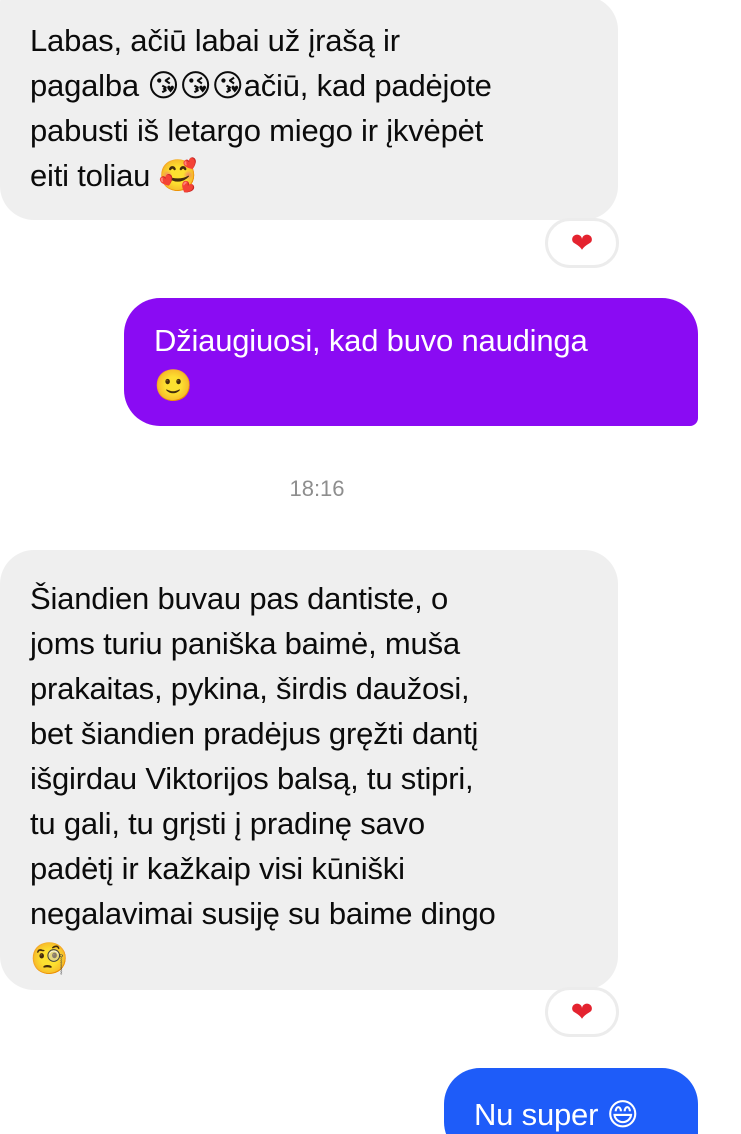 Image resolution: width=741 pixels, height=1134 pixels. Describe the element at coordinates (317, 488) in the screenshot. I see `message-timestamp: 18:16` at that location.